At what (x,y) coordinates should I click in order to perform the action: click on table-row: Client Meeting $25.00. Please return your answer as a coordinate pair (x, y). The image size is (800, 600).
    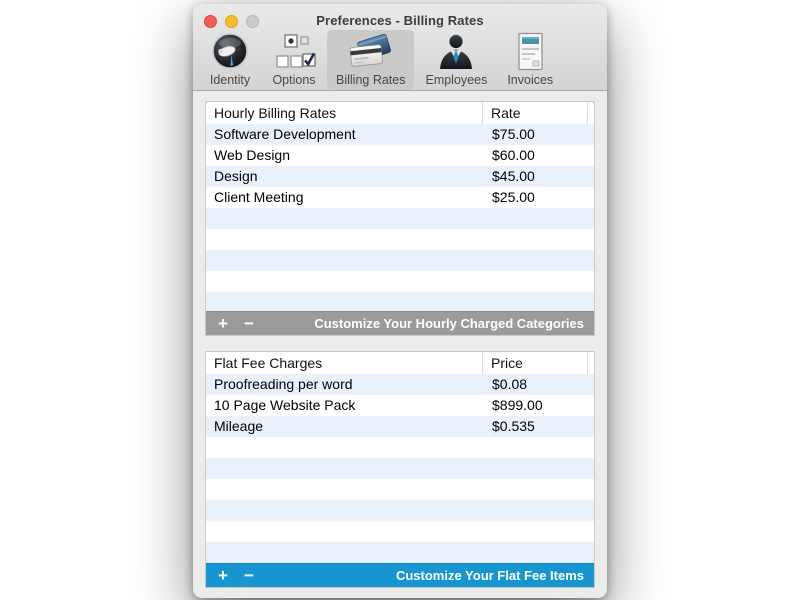
    Looking at the image, I should click on (400, 197).